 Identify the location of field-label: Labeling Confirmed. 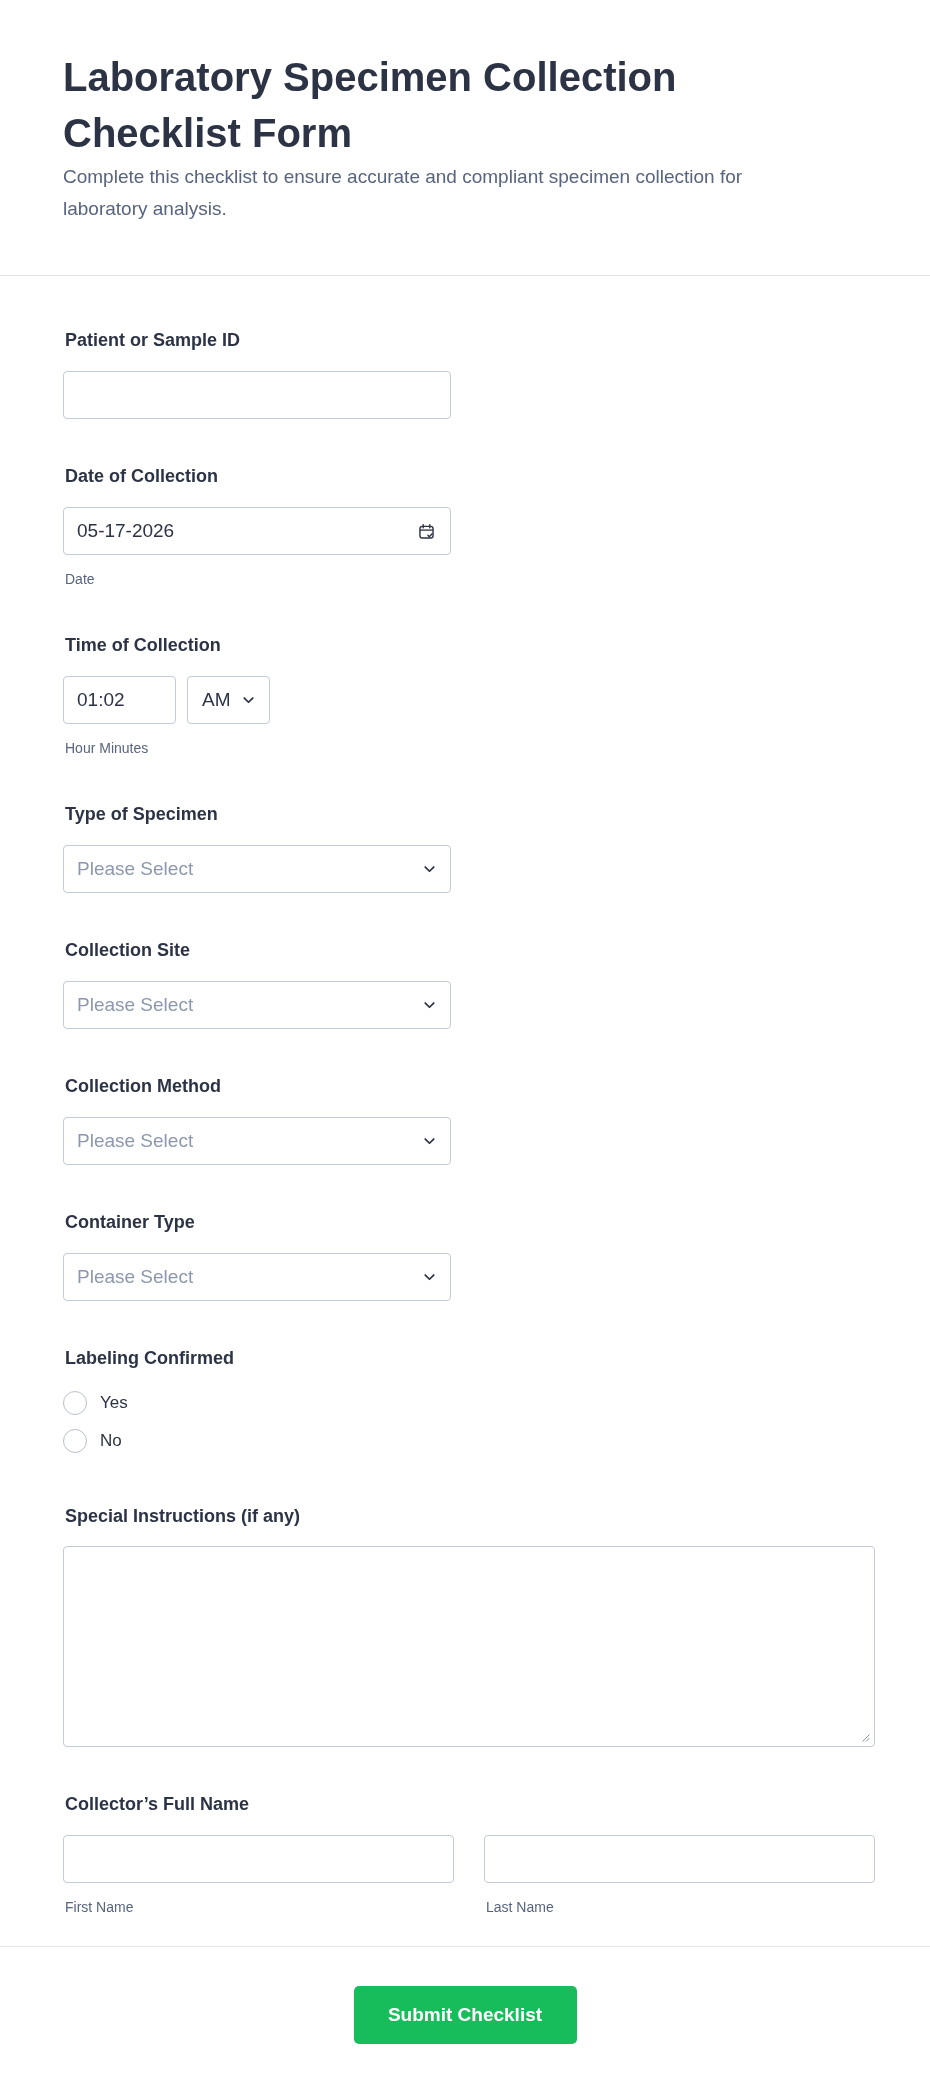
(150, 1358).